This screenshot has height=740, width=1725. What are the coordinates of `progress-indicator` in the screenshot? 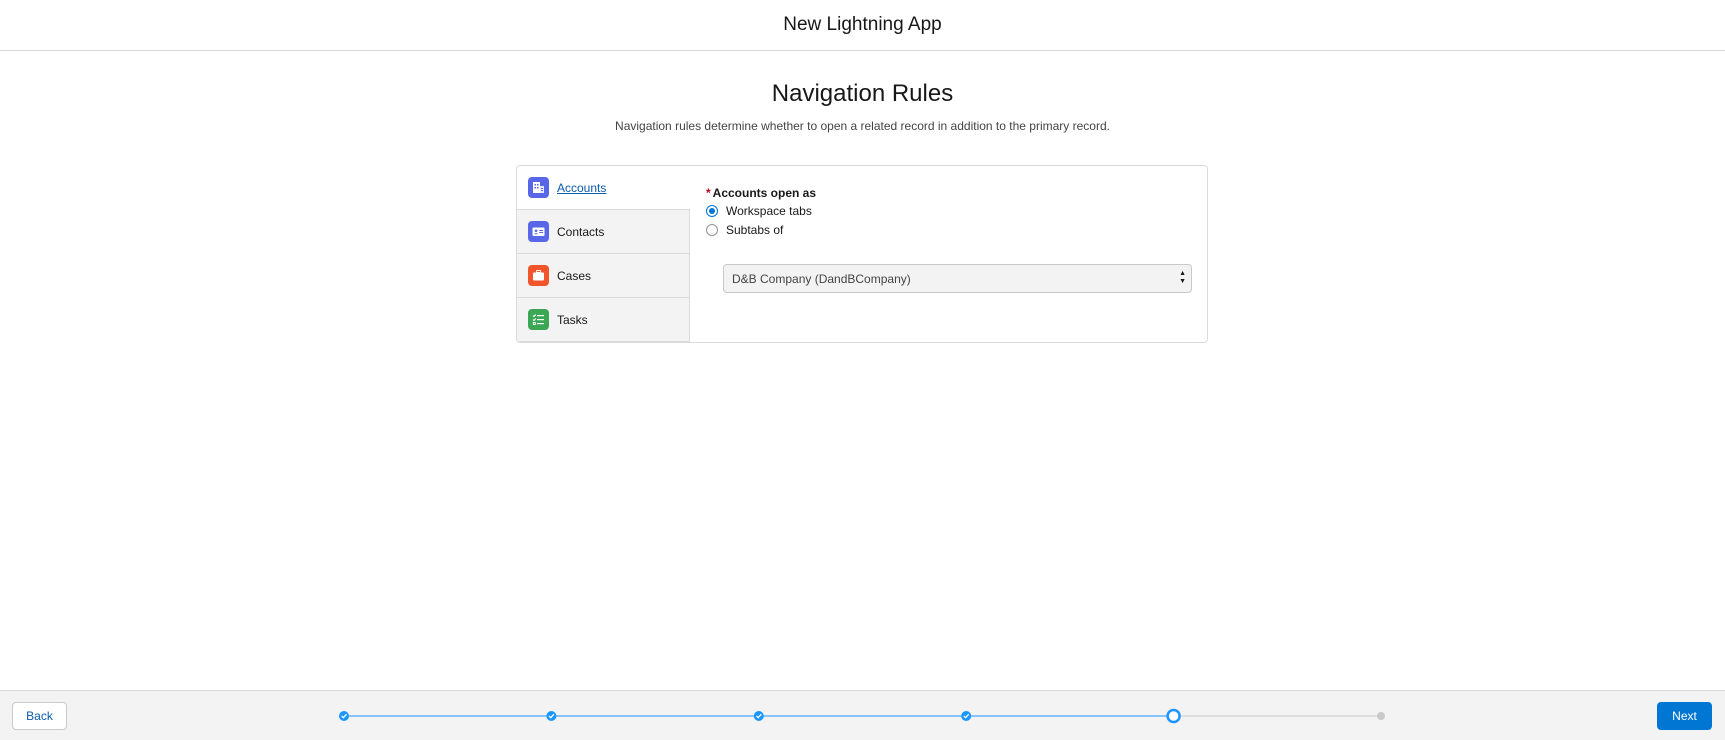 It's located at (862, 716).